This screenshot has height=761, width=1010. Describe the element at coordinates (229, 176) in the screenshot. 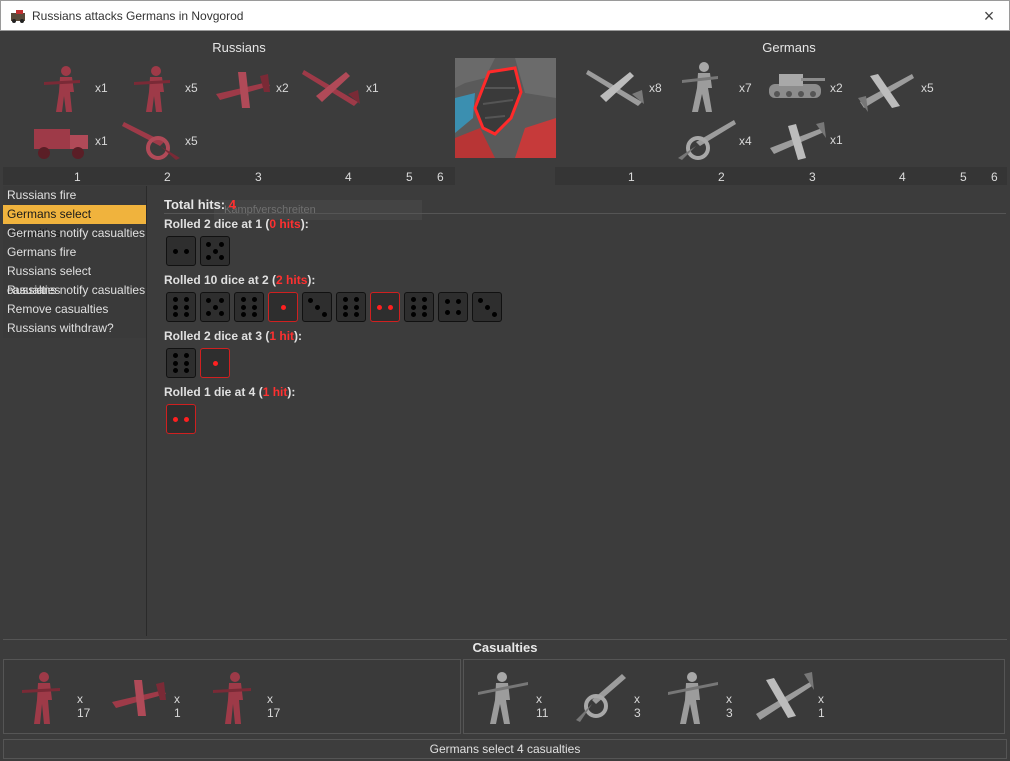

I see `russian-column-bar: 1 2 3 4 5 6` at that location.